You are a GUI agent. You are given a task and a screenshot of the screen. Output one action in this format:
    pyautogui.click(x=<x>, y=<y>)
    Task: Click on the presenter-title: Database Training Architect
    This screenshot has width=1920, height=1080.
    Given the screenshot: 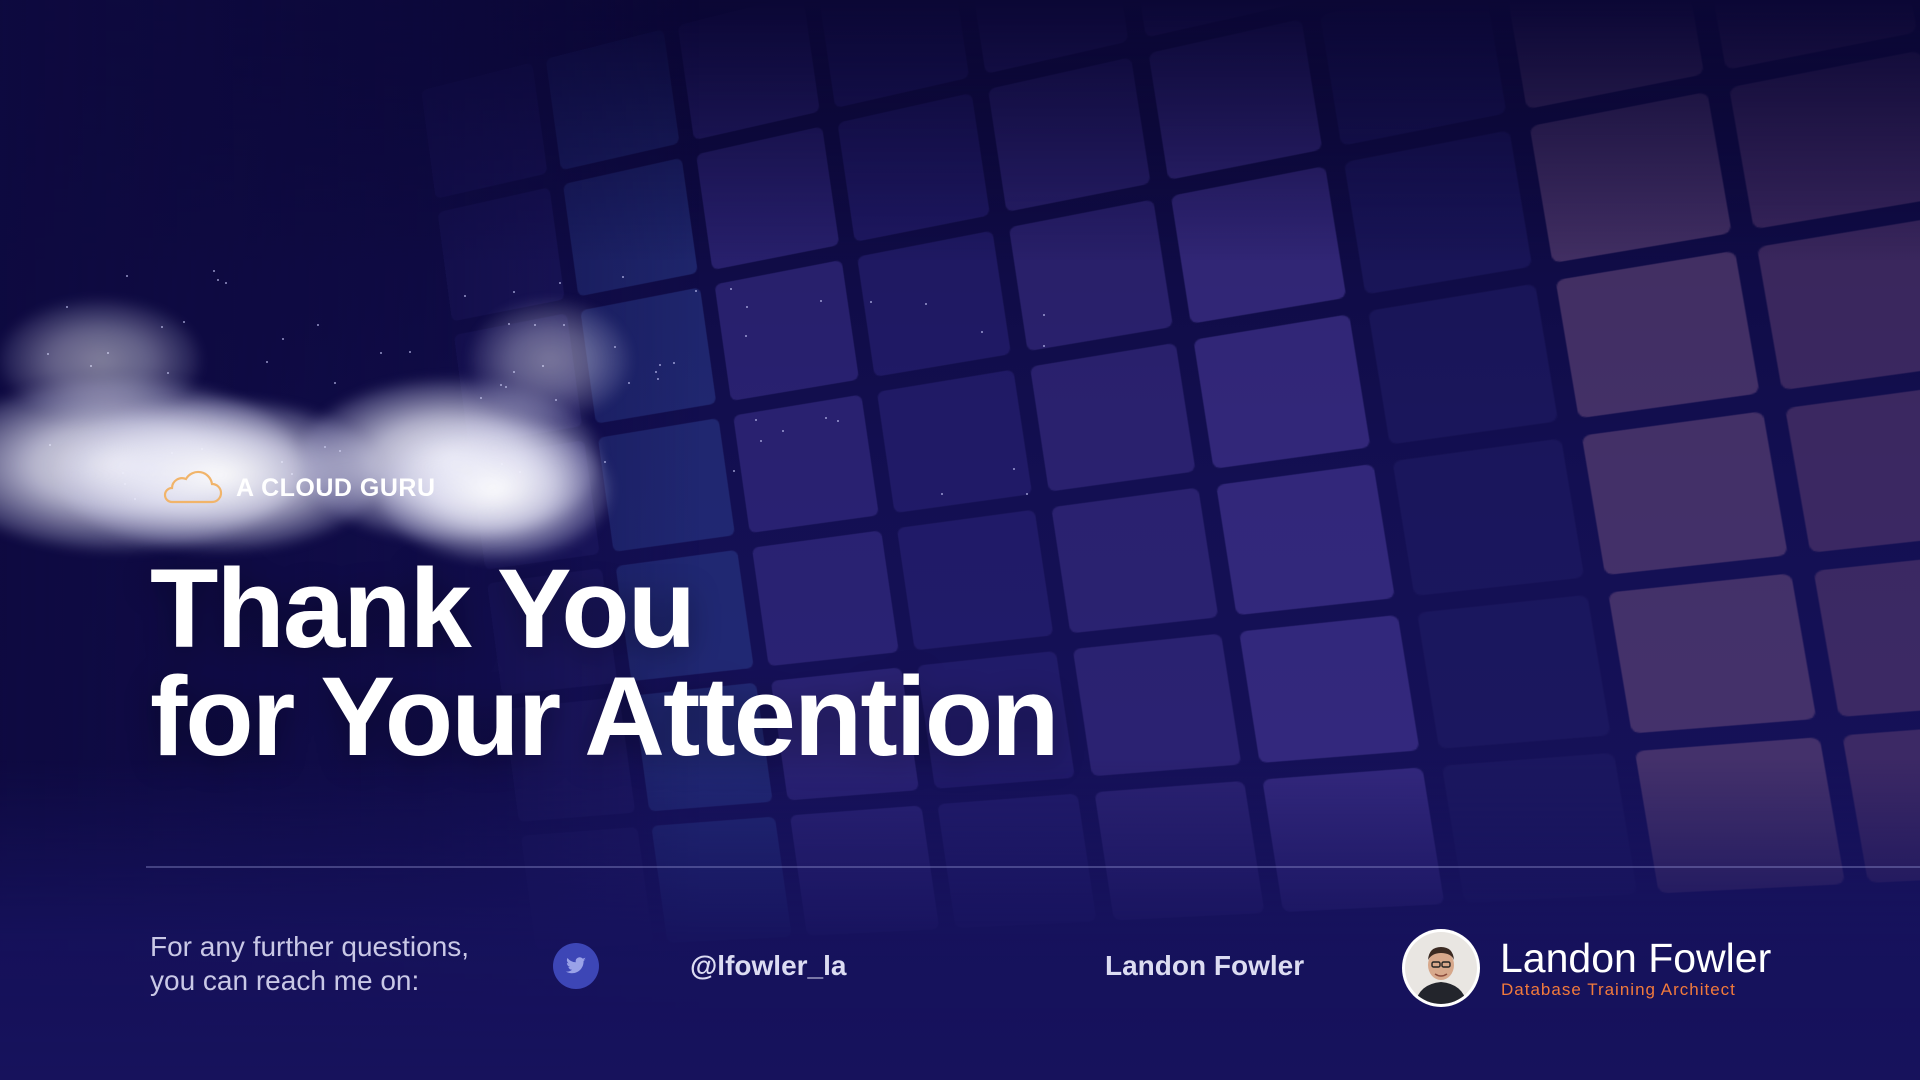 What is the action you would take?
    pyautogui.click(x=1618, y=990)
    